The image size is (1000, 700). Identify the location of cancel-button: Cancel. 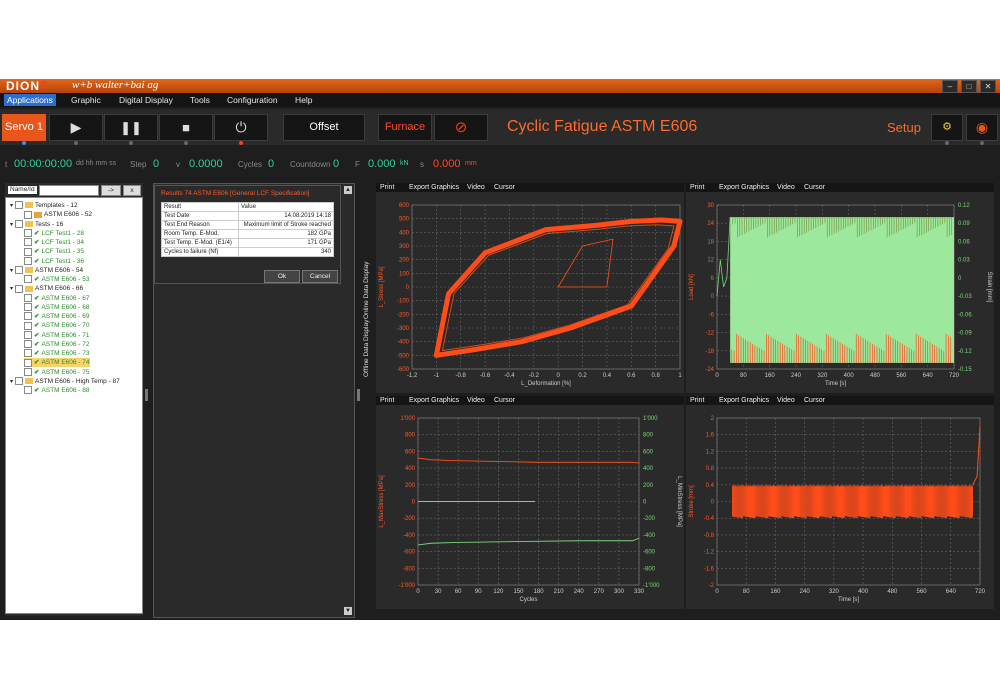
(320, 276).